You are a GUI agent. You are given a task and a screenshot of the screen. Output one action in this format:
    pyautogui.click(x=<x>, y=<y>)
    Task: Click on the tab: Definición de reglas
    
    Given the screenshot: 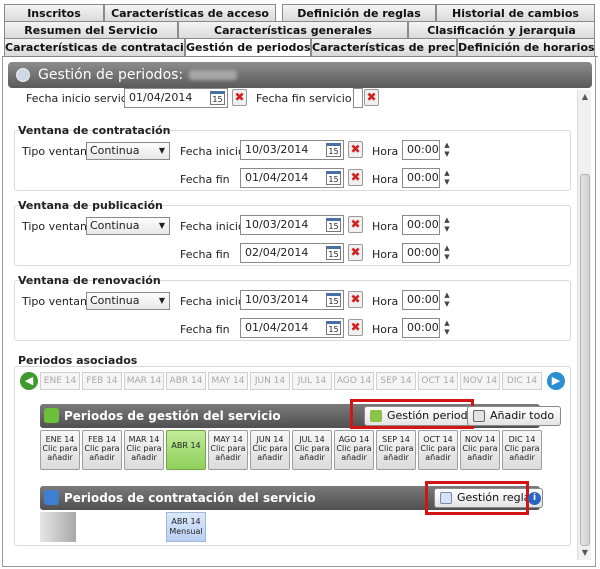 What is the action you would take?
    pyautogui.click(x=359, y=13)
    